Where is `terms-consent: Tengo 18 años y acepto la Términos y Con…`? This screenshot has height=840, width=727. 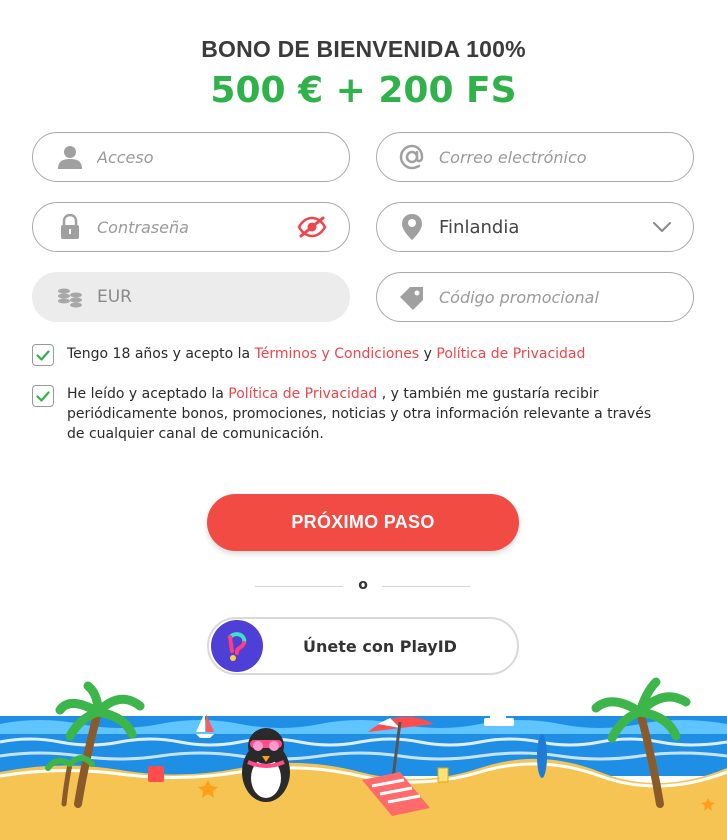 terms-consent: Tengo 18 años y acepto la Términos y Con… is located at coordinates (308, 354).